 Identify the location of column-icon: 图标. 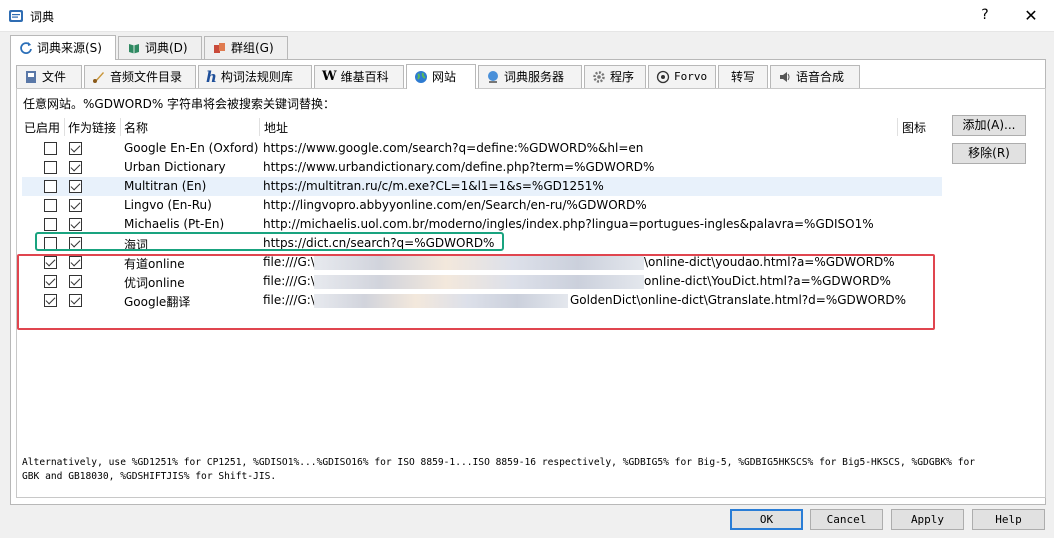
(914, 127).